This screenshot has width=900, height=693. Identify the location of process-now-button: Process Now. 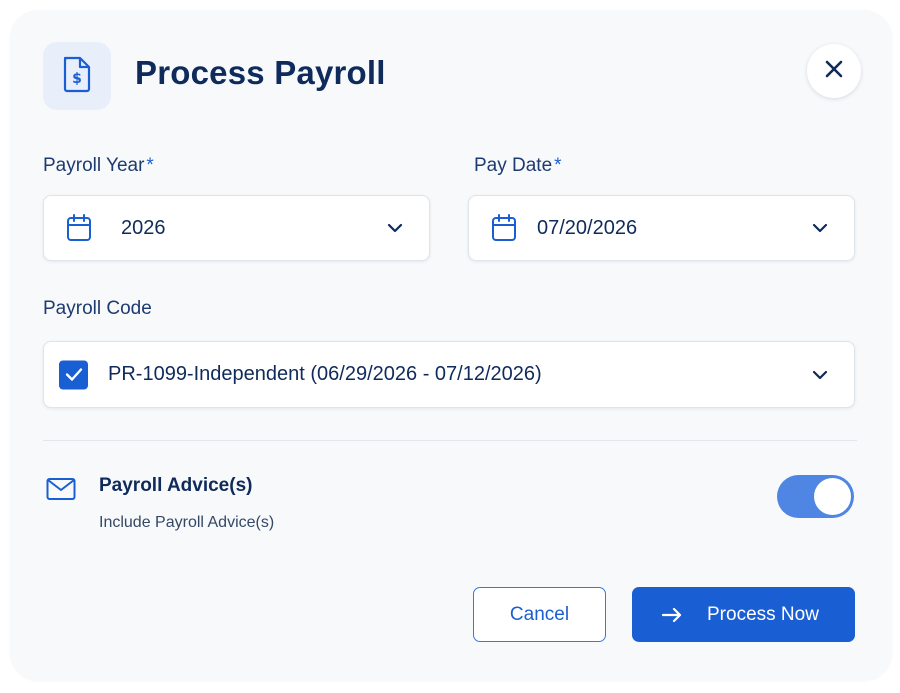
(743, 614).